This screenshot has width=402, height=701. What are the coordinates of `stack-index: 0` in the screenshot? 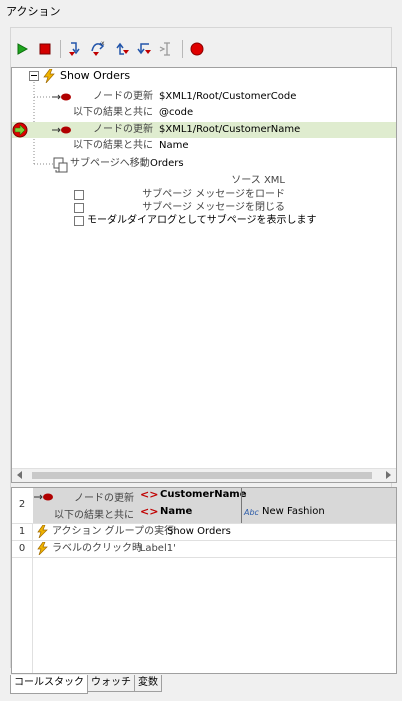 It's located at (22, 548).